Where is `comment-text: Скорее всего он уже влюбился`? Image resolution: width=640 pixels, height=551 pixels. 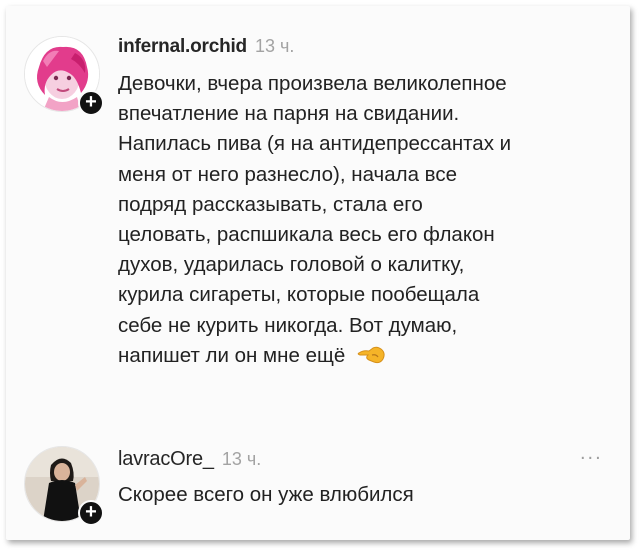
comment-text: Скорее всего он уже влюбился is located at coordinates (266, 494).